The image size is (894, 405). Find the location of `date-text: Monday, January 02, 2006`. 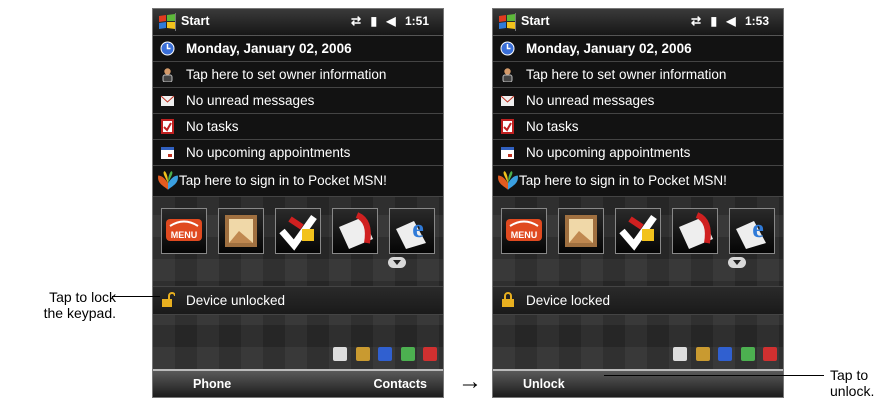

date-text: Monday, January 02, 2006 is located at coordinates (269, 48).